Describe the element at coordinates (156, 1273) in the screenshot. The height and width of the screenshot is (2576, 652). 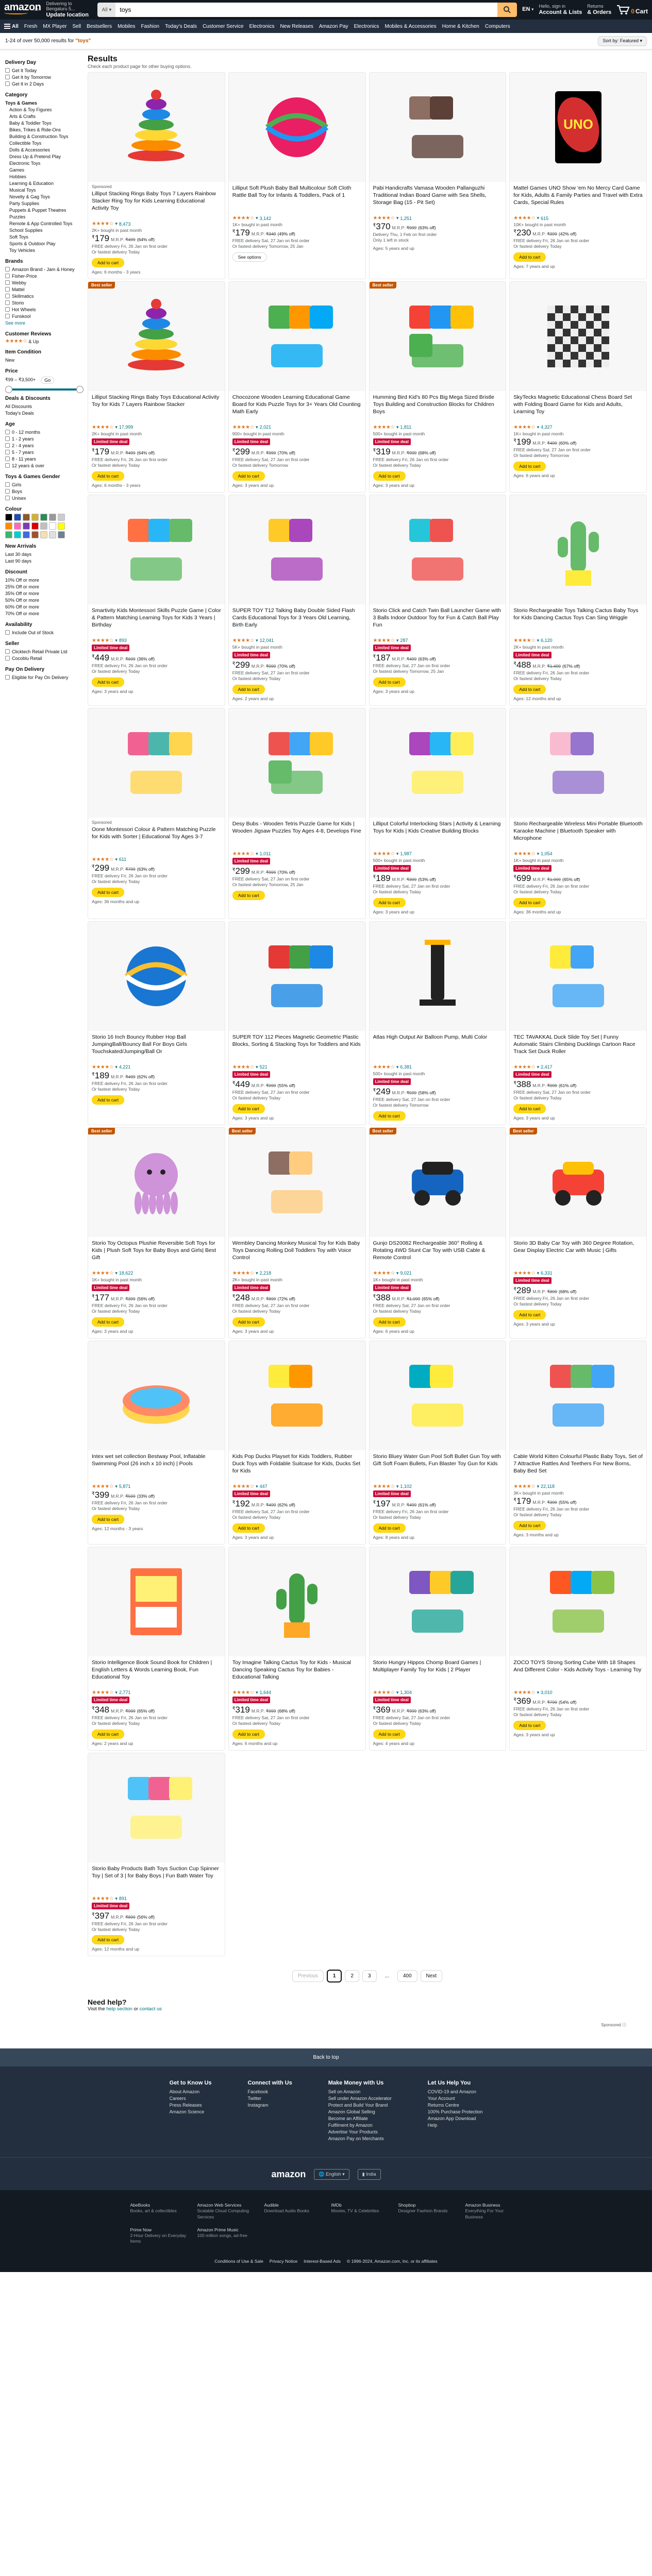
I see `product-rating: ★★★★☆ ▾ 18,622` at that location.